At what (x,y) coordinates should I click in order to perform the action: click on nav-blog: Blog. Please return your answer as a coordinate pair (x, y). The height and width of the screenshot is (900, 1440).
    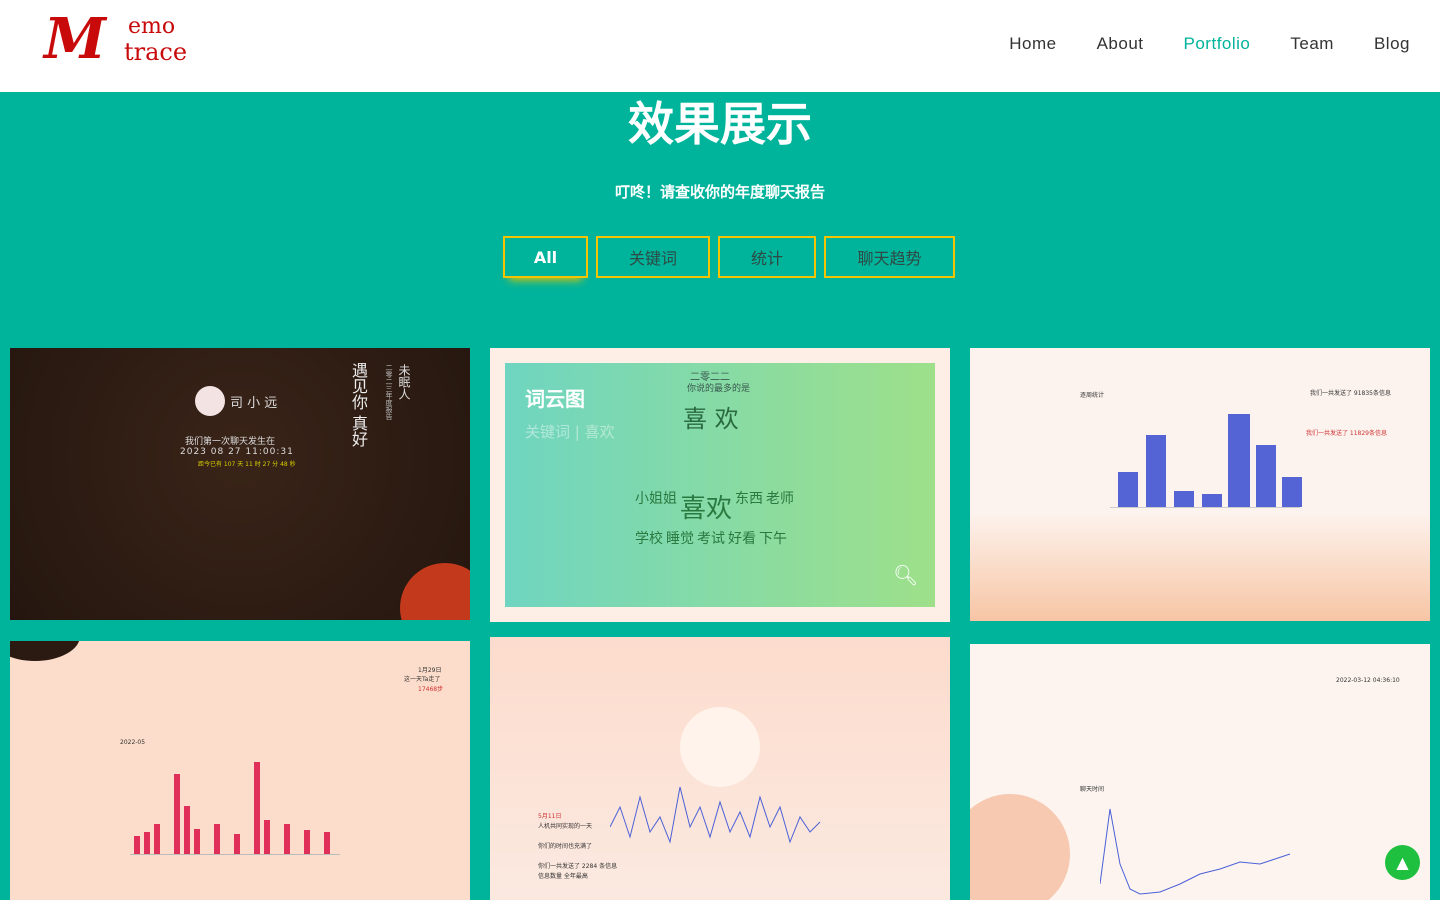
    Looking at the image, I should click on (1392, 44).